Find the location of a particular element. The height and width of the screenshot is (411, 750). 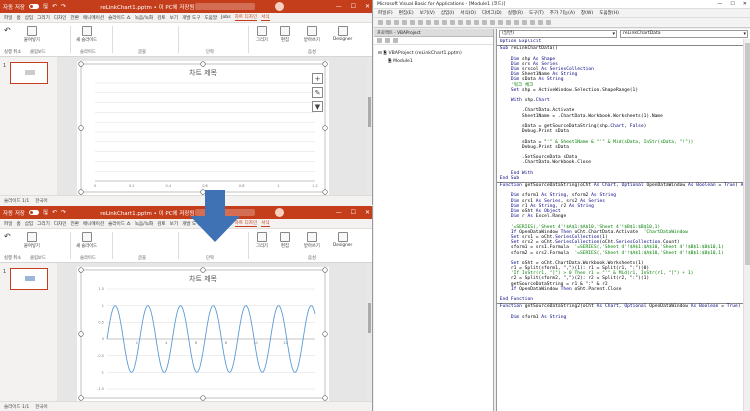

tab-14: 차트 디자인 is located at coordinates (246, 17).